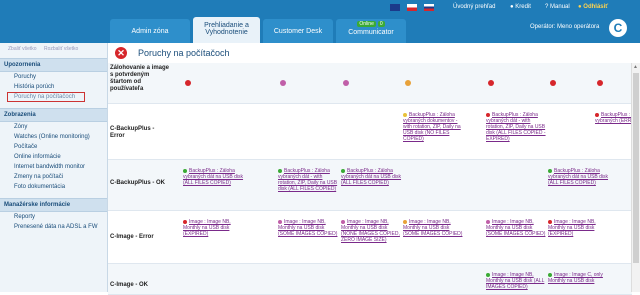 This screenshot has height=295, width=640. What do you see at coordinates (557, 7) in the screenshot?
I see `manual-link: ? Manual` at bounding box center [557, 7].